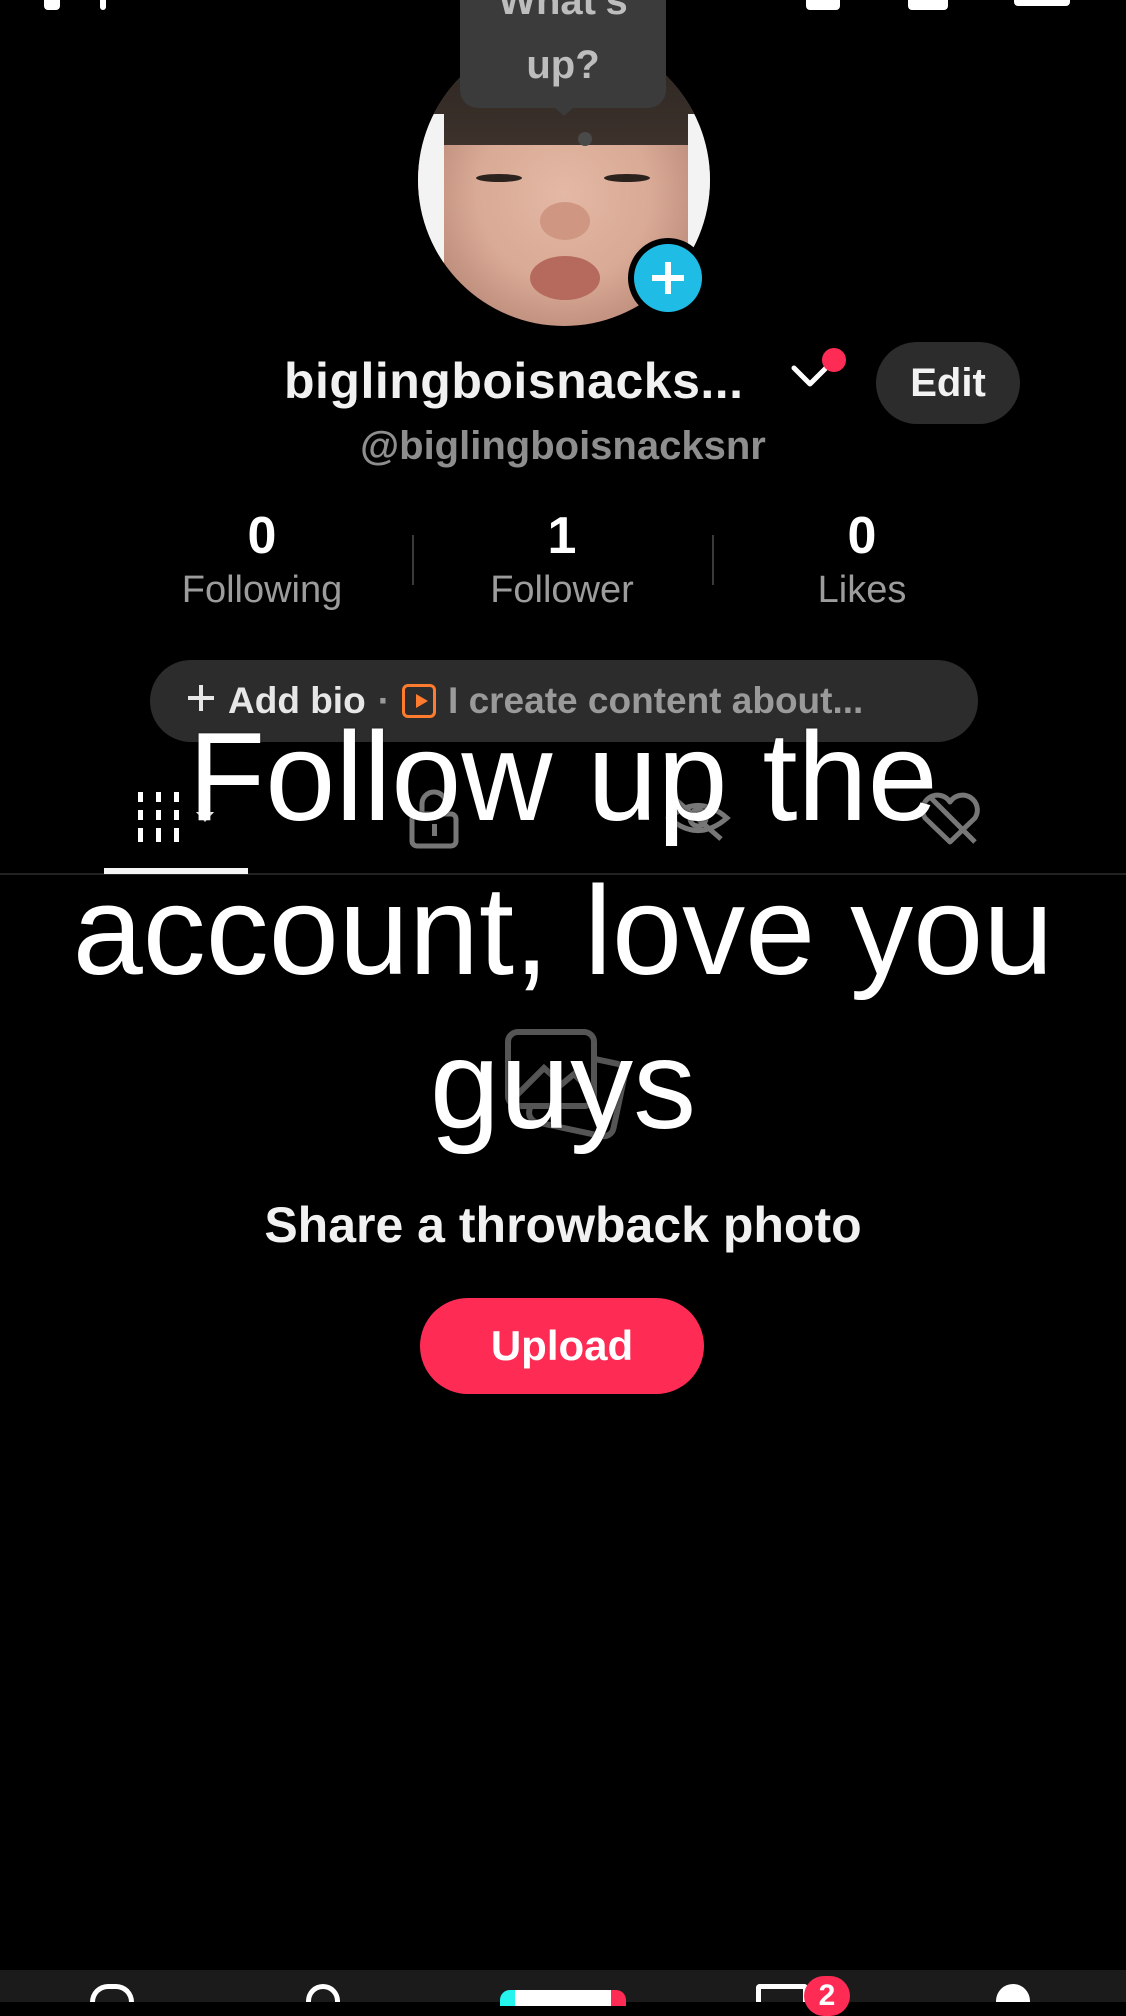 Image resolution: width=1126 pixels, height=2016 pixels. Describe the element at coordinates (563, 446) in the screenshot. I see `username-handle: @biglingboisnacksnr` at that location.